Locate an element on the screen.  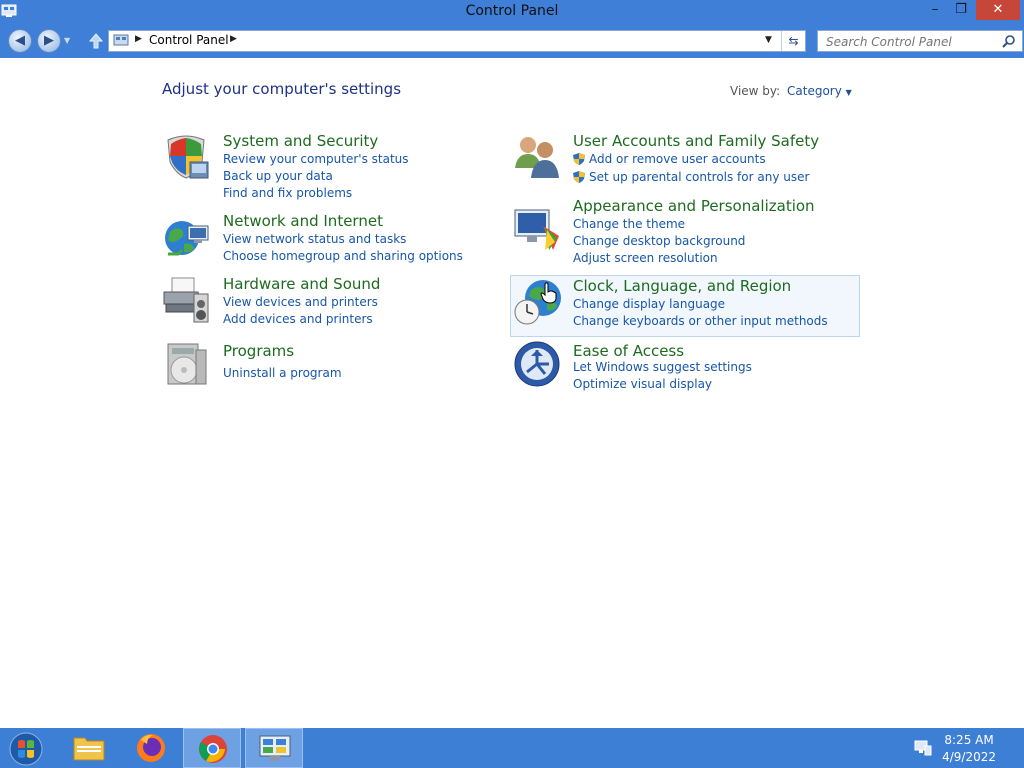
link-view-devices-printers: View devices and printers is located at coordinates (300, 302).